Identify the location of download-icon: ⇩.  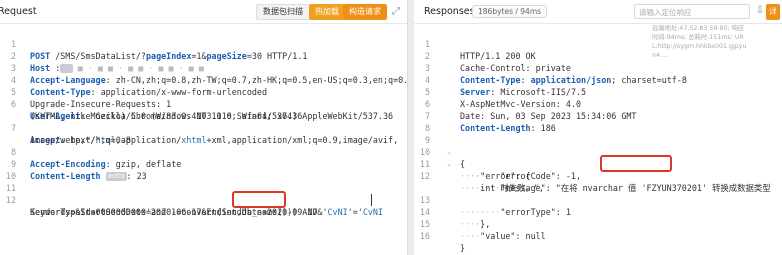
(760, 11).